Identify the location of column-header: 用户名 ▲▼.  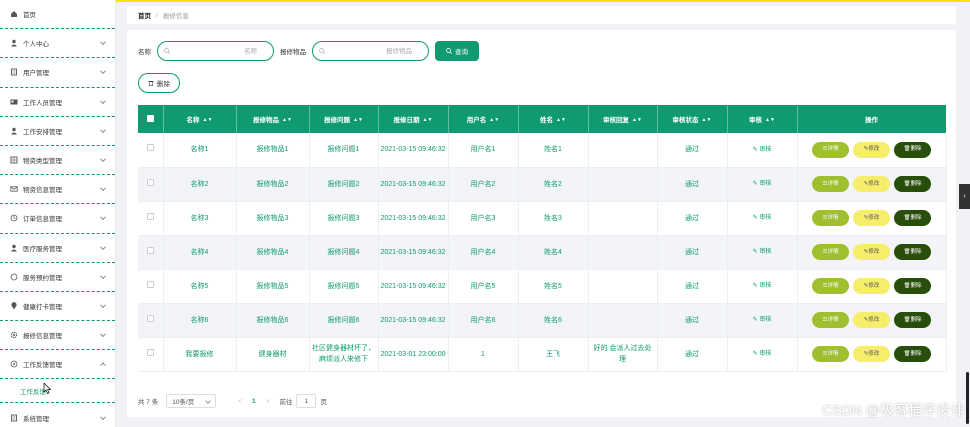
(483, 119).